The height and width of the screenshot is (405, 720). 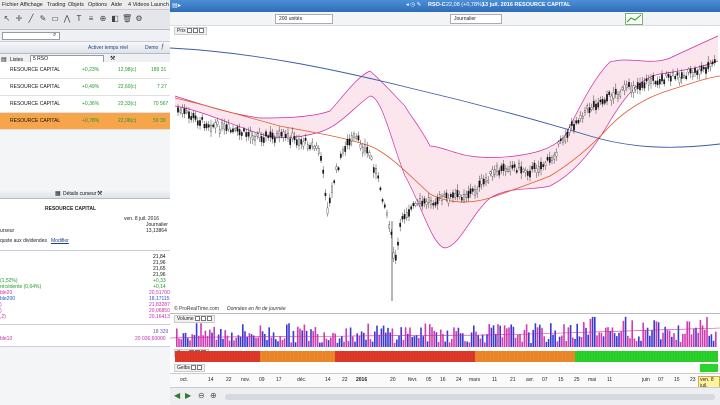 What do you see at coordinates (139, 19) in the screenshot?
I see `settings-icon: ⚙` at bounding box center [139, 19].